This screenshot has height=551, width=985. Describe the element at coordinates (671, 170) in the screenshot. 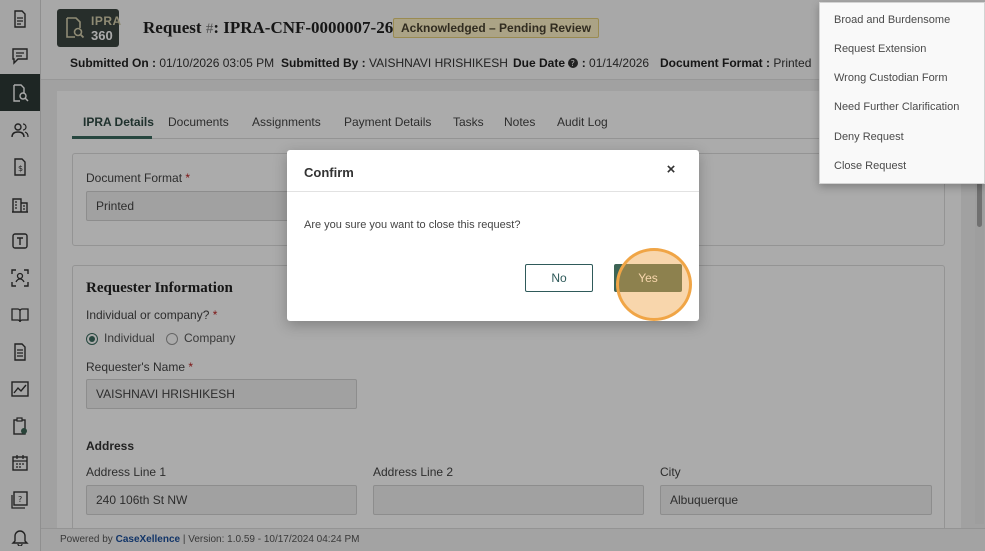

I see `close-icon: ×` at that location.